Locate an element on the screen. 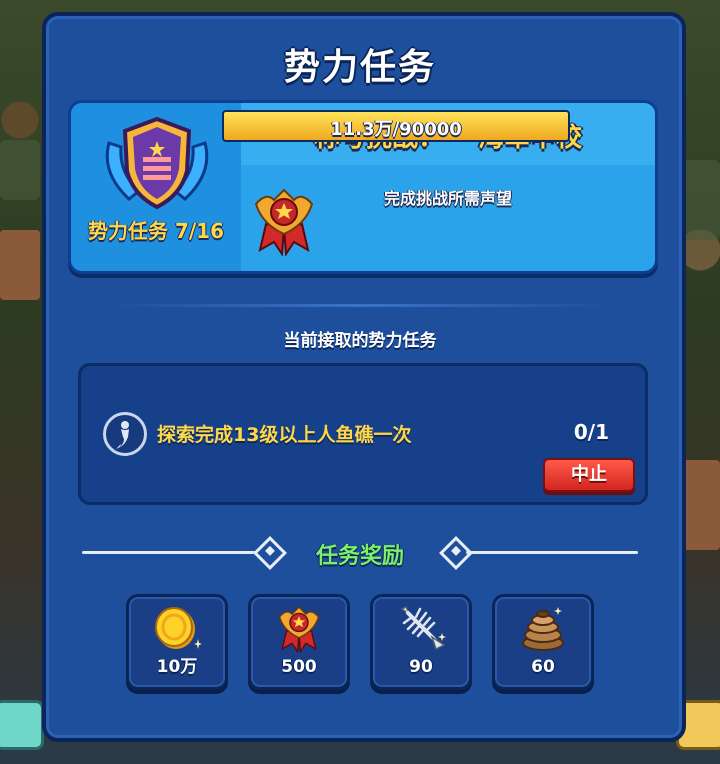  reward-amount: 500 is located at coordinates (299, 667).